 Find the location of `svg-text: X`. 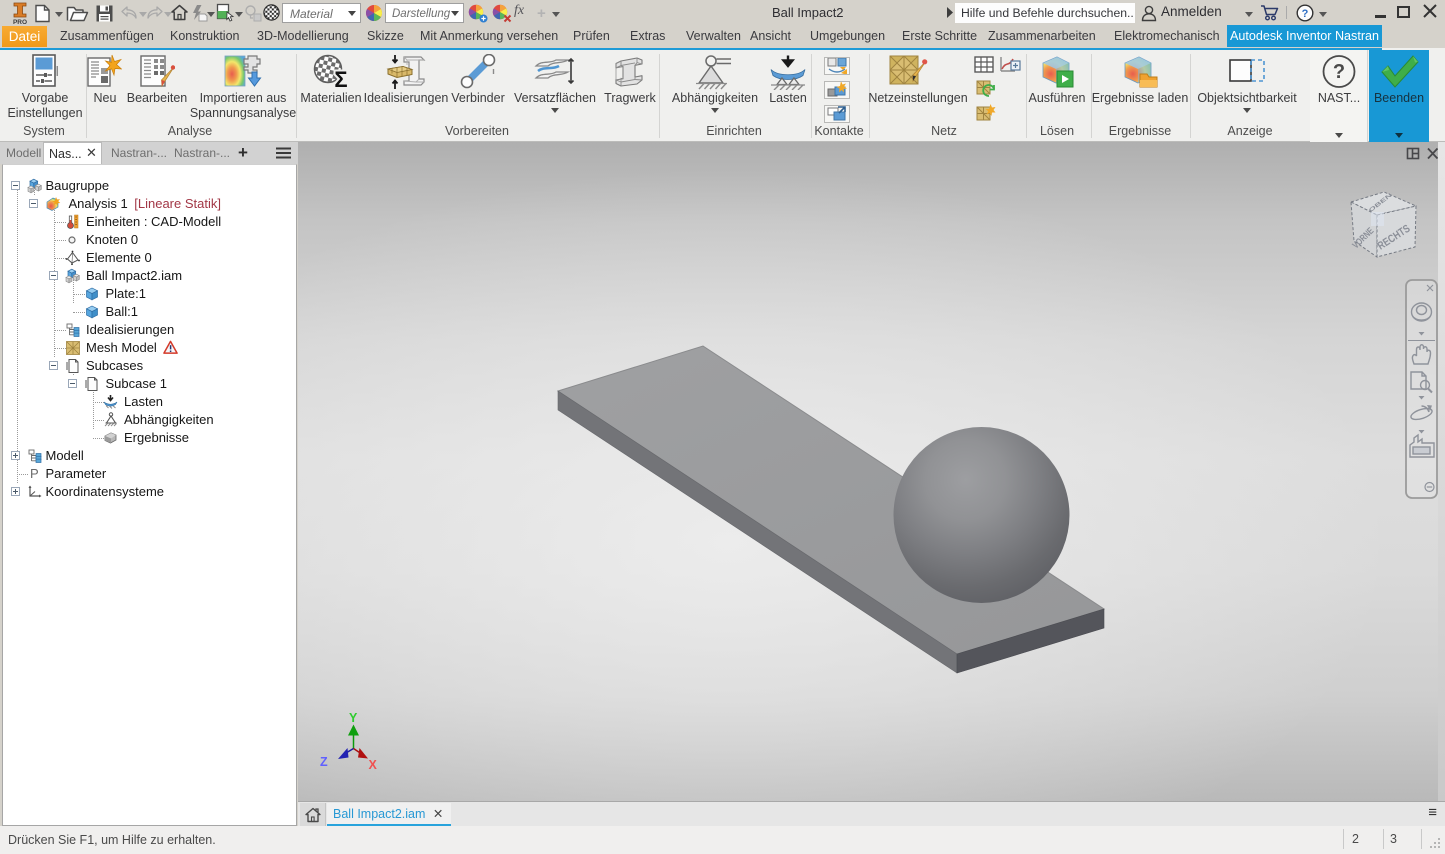

svg-text: X is located at coordinates (373, 765).